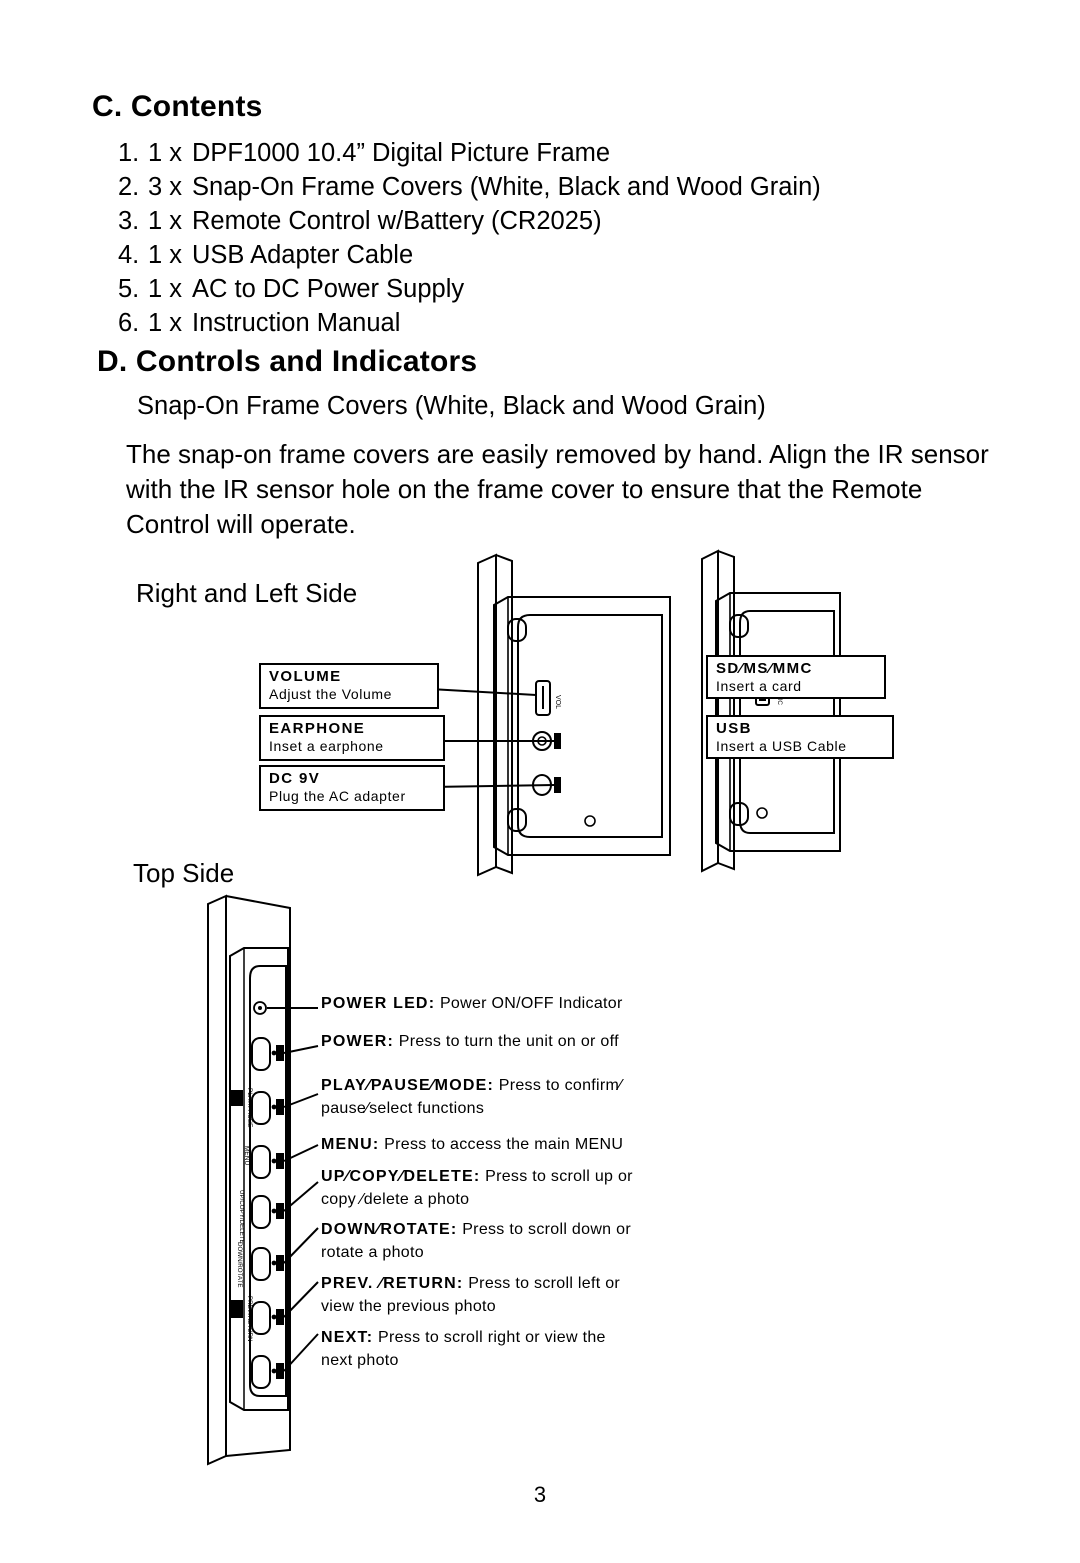  I want to click on button-side-label-play-pause: PLAY/PAUSE, so click(249, 1108).